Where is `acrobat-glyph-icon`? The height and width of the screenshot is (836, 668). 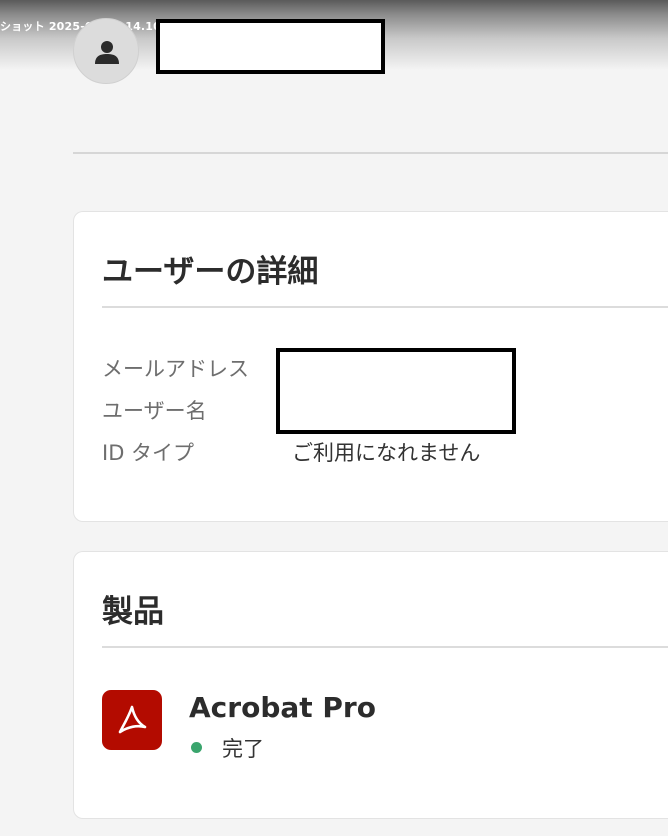 acrobat-glyph-icon is located at coordinates (132, 719).